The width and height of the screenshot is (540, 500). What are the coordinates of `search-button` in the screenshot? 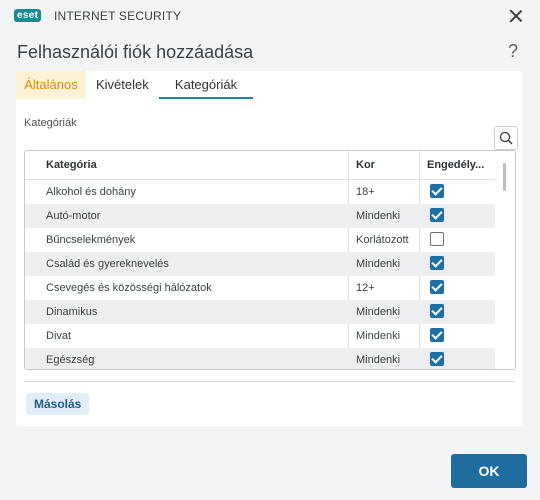 It's located at (506, 138).